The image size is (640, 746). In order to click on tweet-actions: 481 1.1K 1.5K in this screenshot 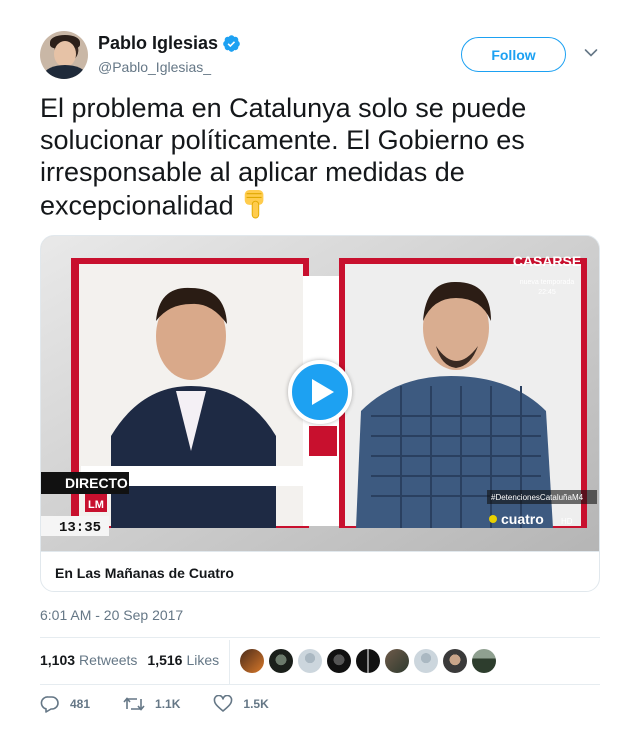, I will do `click(171, 704)`.